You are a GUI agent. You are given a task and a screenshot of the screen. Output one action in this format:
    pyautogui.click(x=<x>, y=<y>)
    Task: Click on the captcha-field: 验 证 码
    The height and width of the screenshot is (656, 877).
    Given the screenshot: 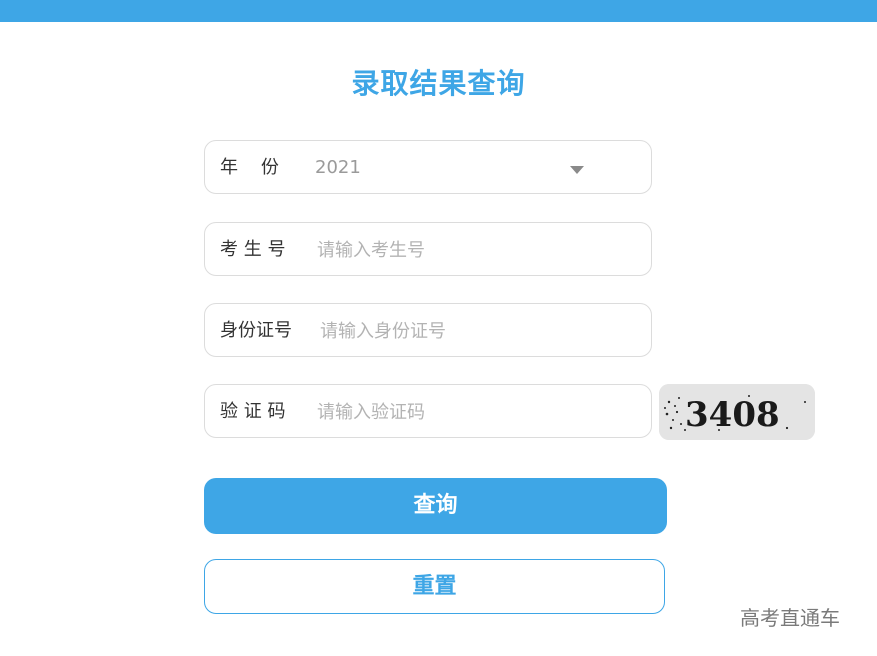 What is the action you would take?
    pyautogui.click(x=428, y=411)
    